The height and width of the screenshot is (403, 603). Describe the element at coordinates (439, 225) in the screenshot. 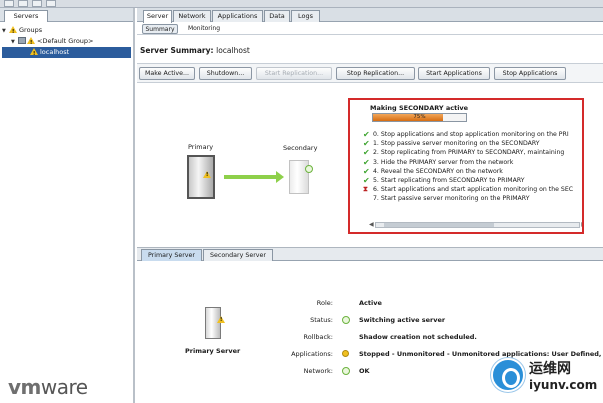

I see `scrollbar-thumb` at that location.